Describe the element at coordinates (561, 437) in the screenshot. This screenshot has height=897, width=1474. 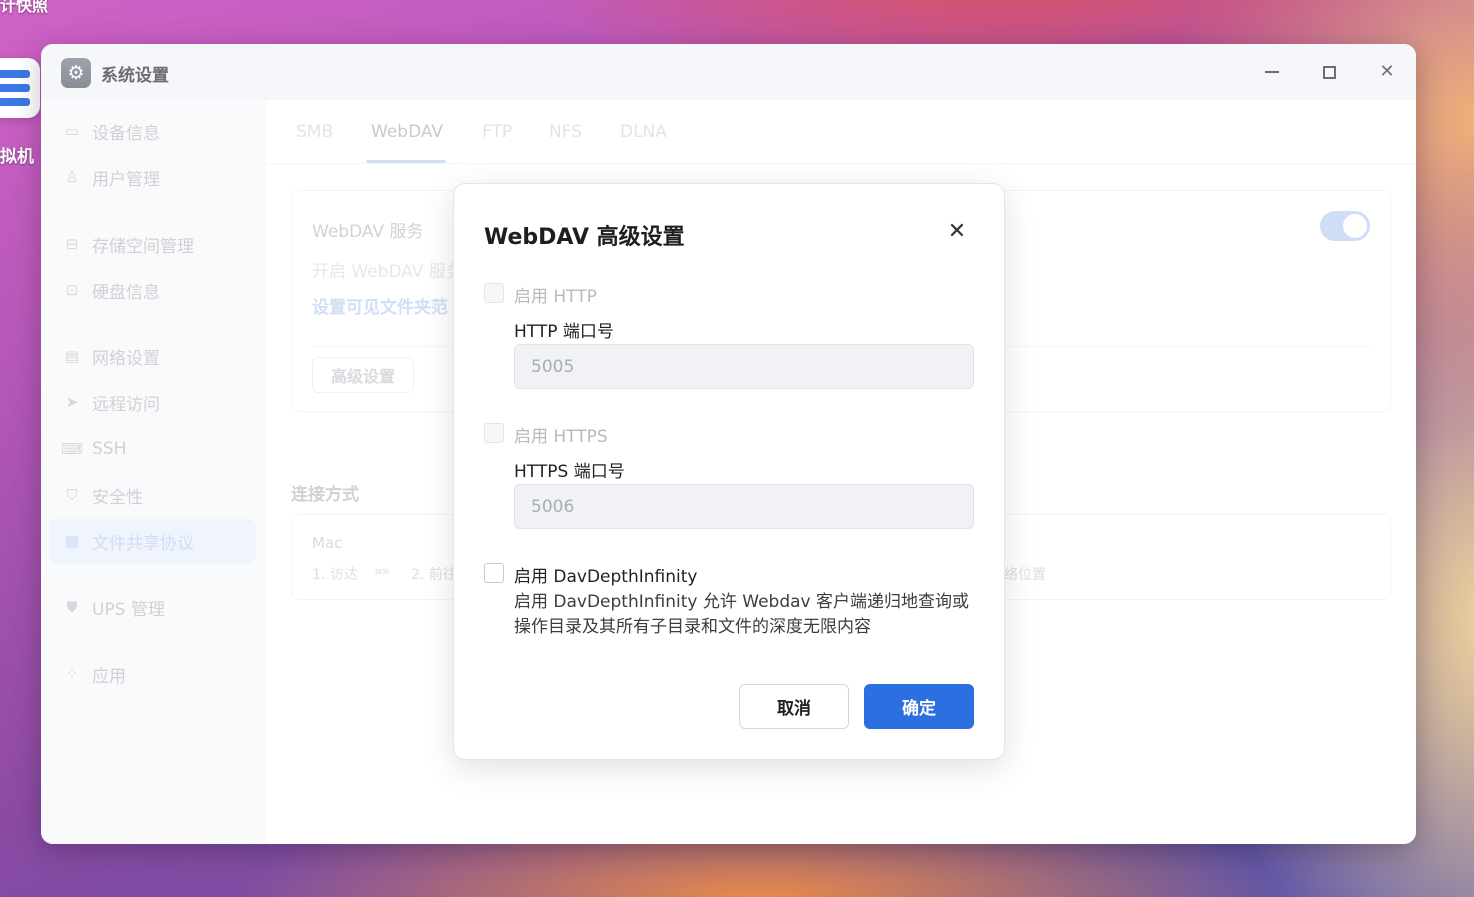
I see `enable-https-label: 启用 HTTPS` at that location.